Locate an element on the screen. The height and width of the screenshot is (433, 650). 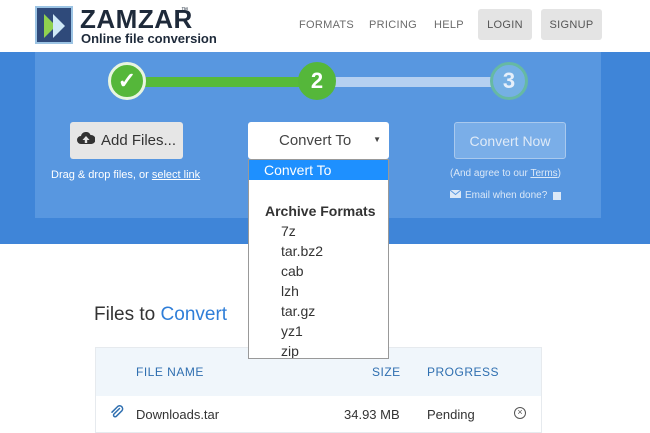
dropdown-option-yz1: yz1 is located at coordinates (318, 331).